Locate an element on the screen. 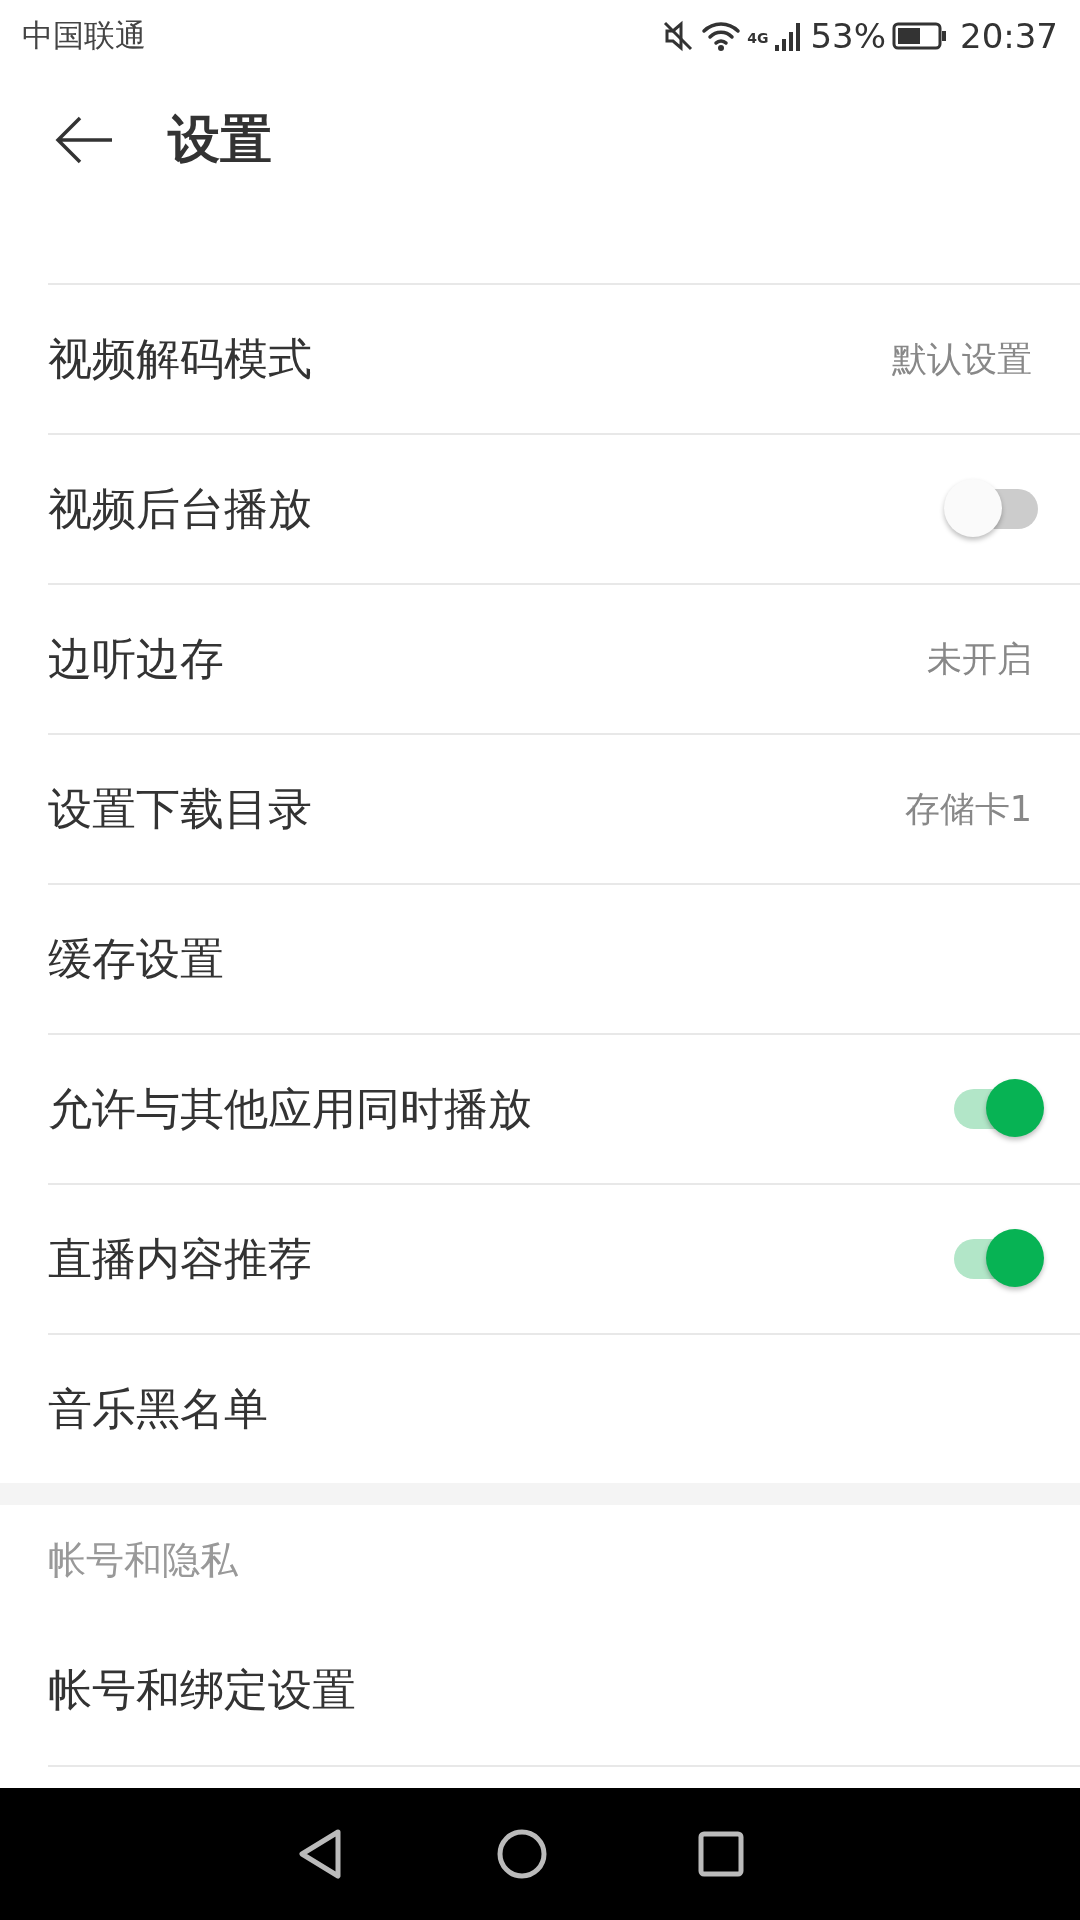  settings-row: 设置下载目录 存储卡1 is located at coordinates (564, 808).